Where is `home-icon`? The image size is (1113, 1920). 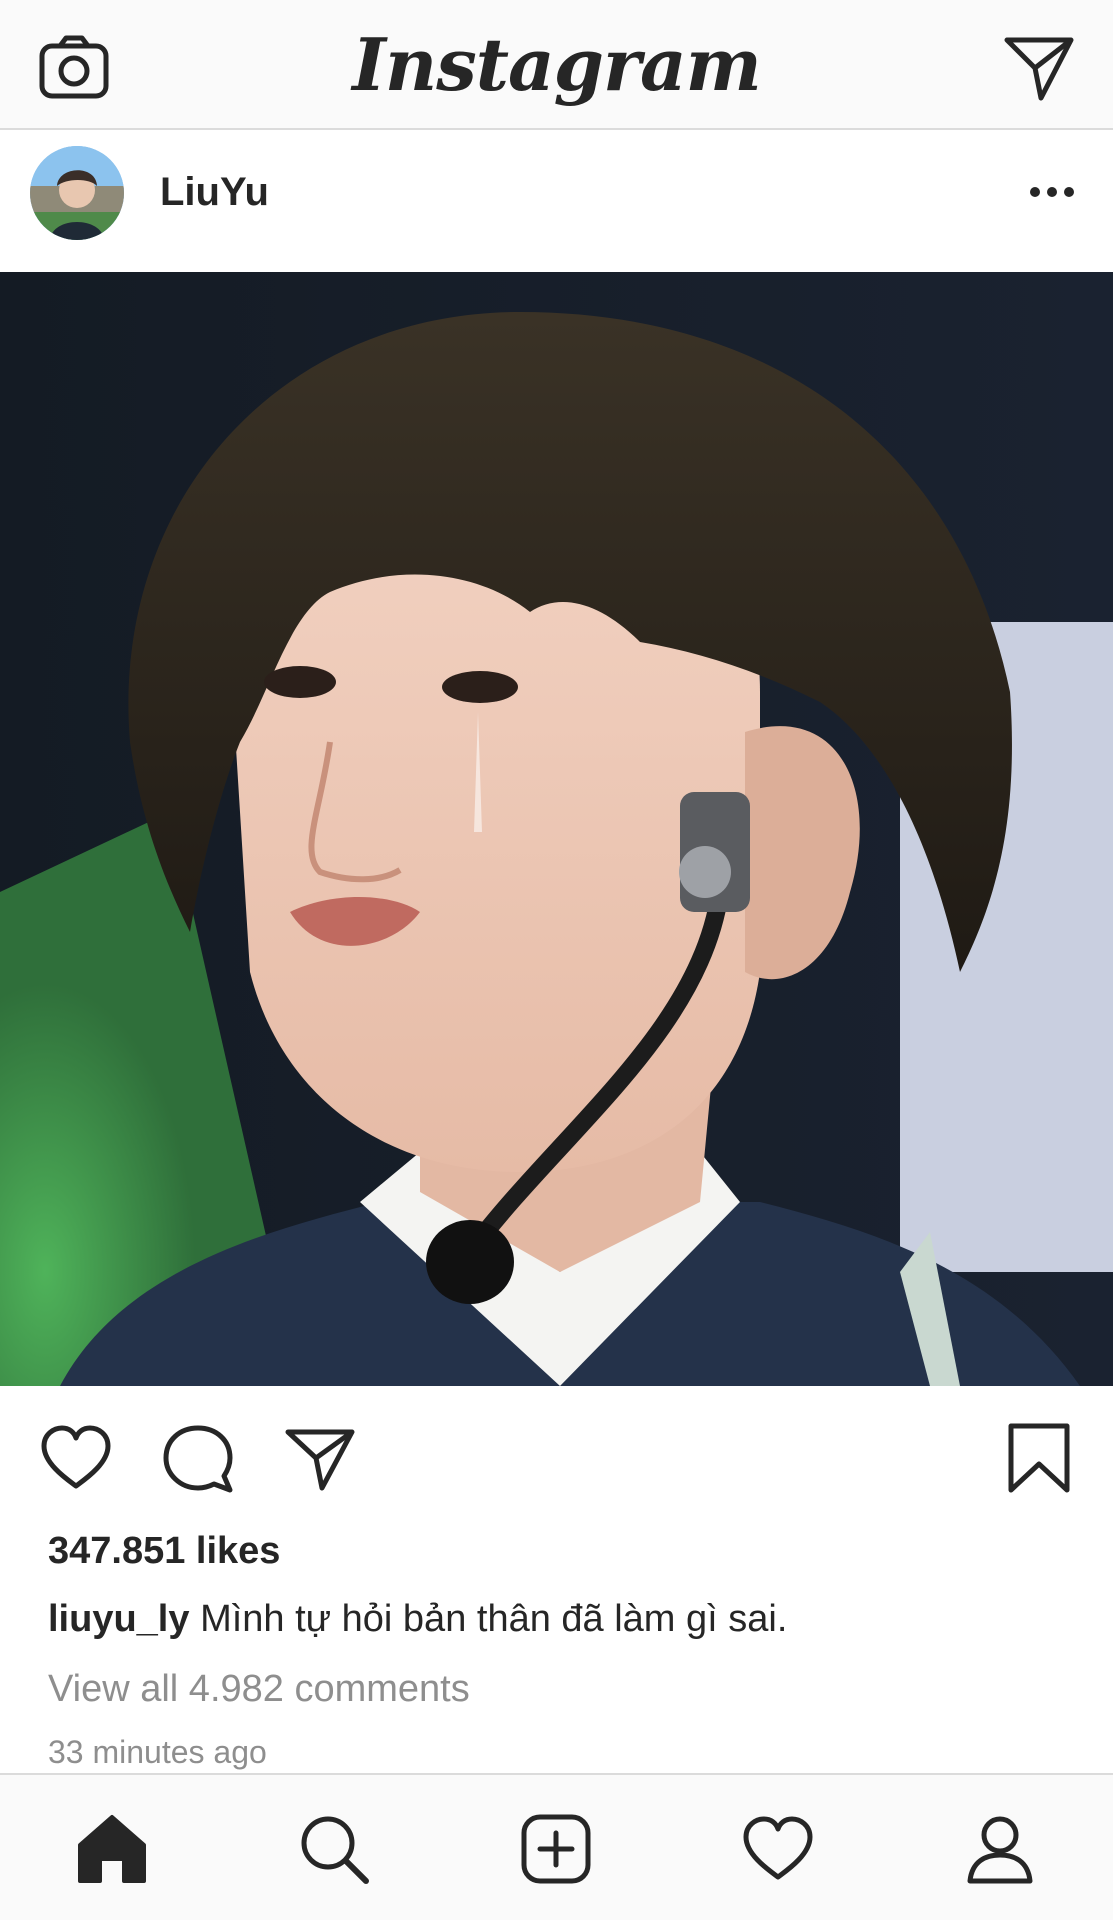 home-icon is located at coordinates (112, 1849).